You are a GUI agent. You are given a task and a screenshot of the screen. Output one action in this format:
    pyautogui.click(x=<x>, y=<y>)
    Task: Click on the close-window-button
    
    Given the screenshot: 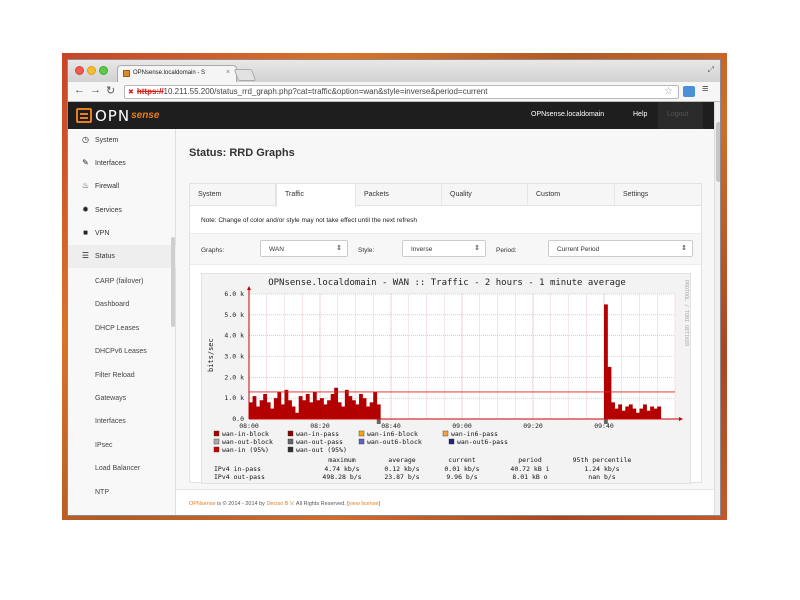 What is the action you would take?
    pyautogui.click(x=79, y=70)
    